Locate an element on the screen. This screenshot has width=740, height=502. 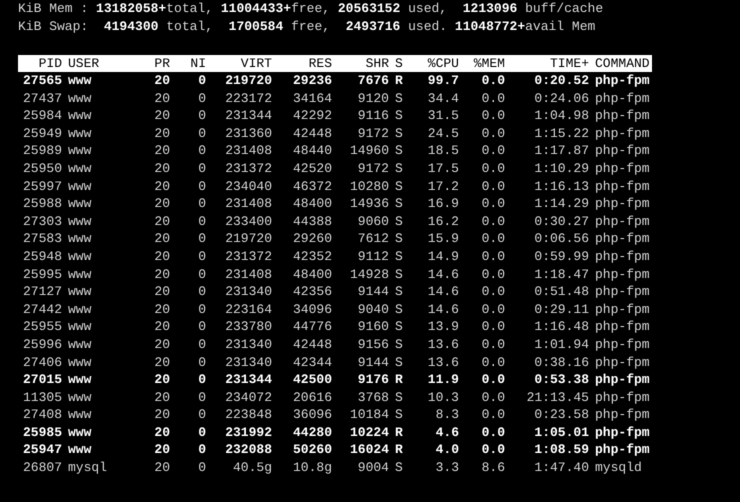
table-cell-text: 27442 is located at coordinates (42, 309).